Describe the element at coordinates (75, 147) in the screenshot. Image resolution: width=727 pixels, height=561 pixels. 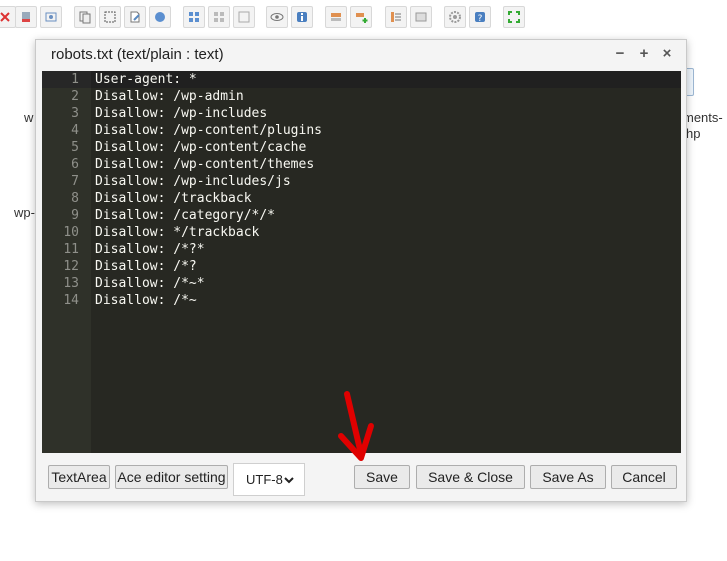
I see `line-number: 5` at that location.